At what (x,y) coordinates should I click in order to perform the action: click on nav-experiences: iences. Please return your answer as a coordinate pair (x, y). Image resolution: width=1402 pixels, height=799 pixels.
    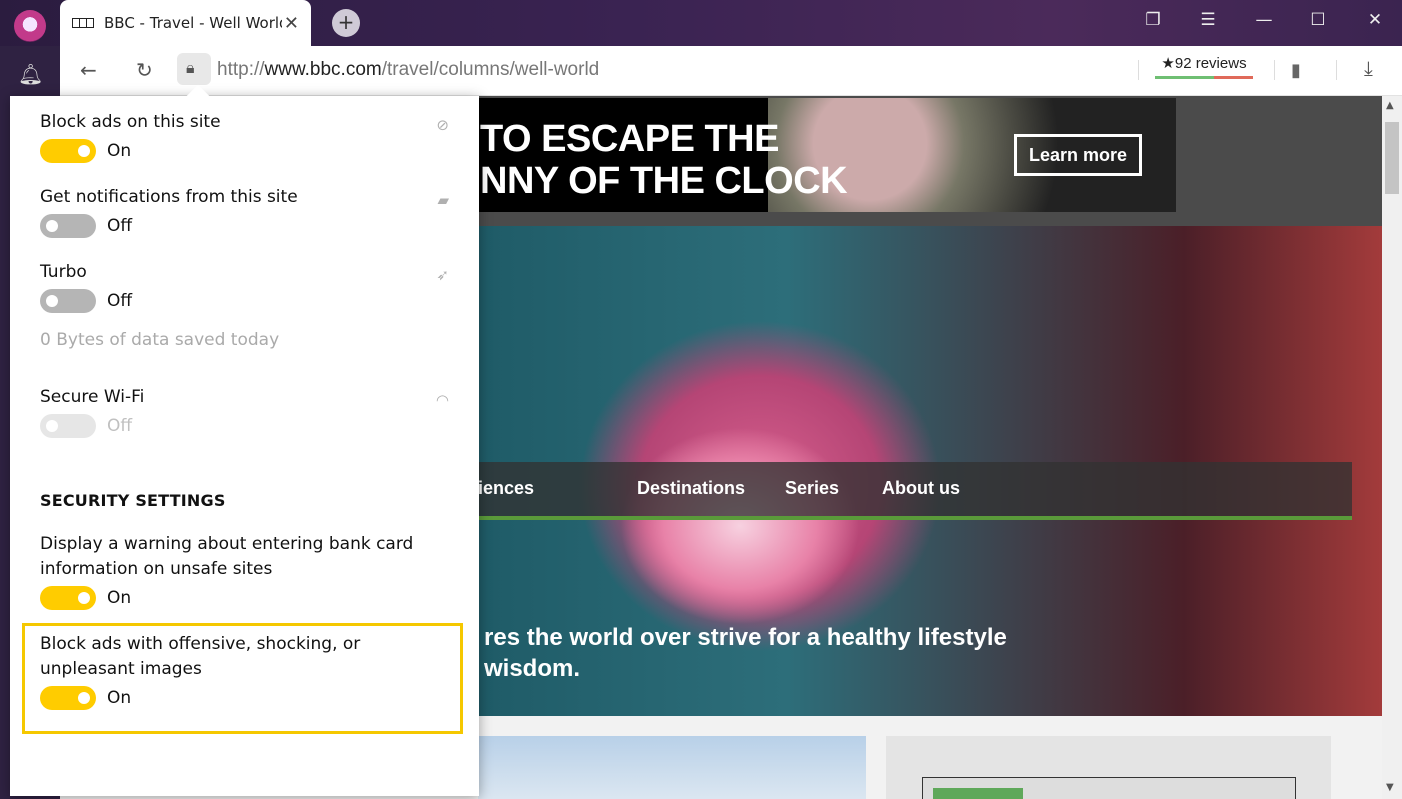
    Looking at the image, I should click on (506, 488).